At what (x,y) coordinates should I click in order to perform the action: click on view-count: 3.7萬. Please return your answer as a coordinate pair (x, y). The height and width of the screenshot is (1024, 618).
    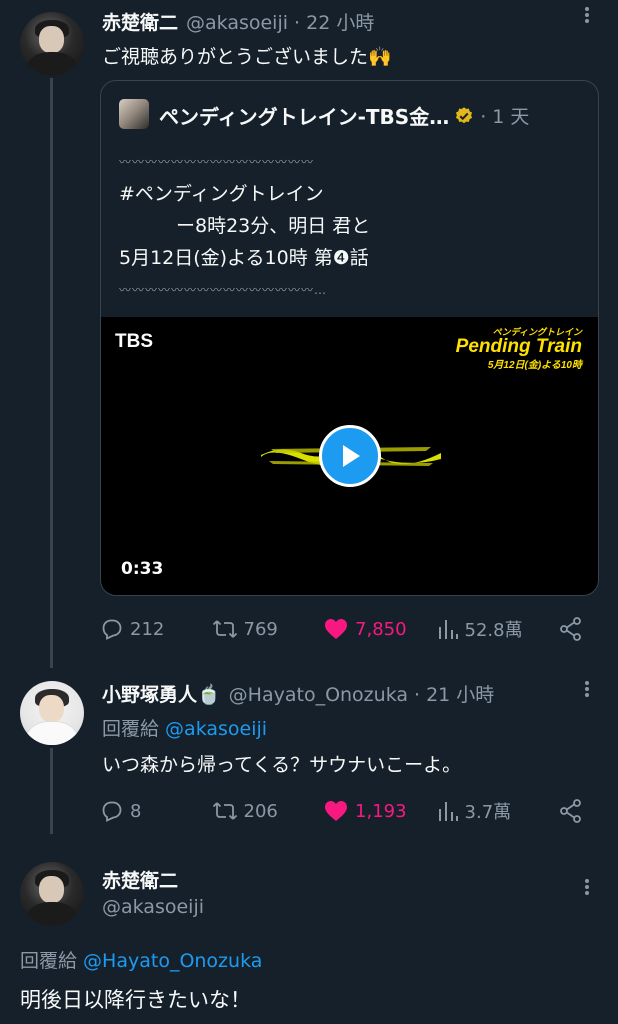
    Looking at the image, I should click on (488, 812).